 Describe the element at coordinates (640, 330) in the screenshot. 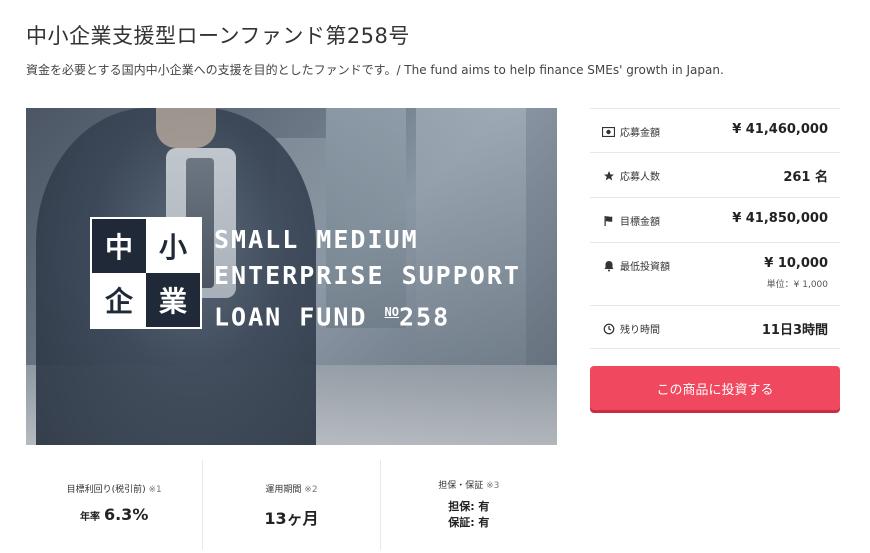

I see `info-label-text: 残り時間` at that location.